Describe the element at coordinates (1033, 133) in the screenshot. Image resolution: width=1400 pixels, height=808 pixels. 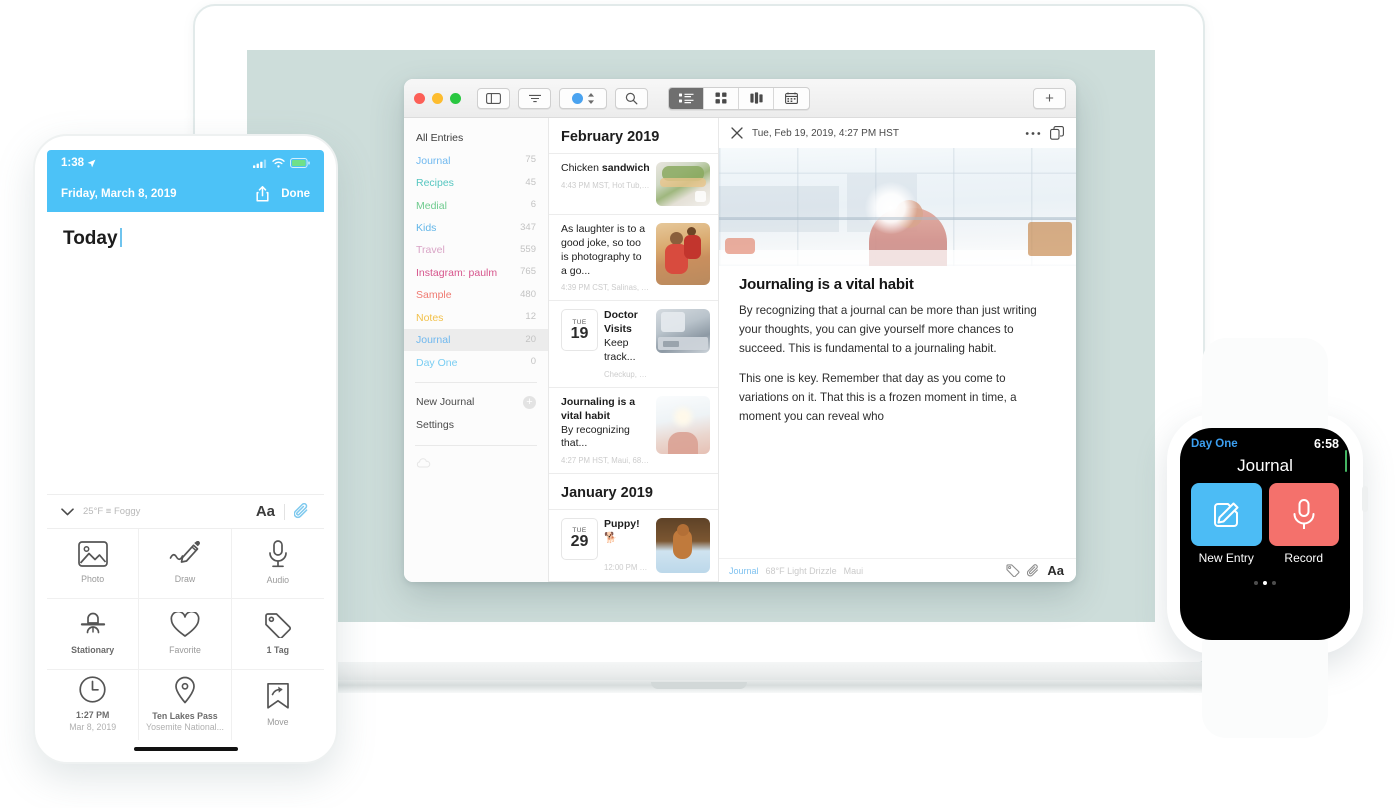
I see `more-options-icon` at that location.